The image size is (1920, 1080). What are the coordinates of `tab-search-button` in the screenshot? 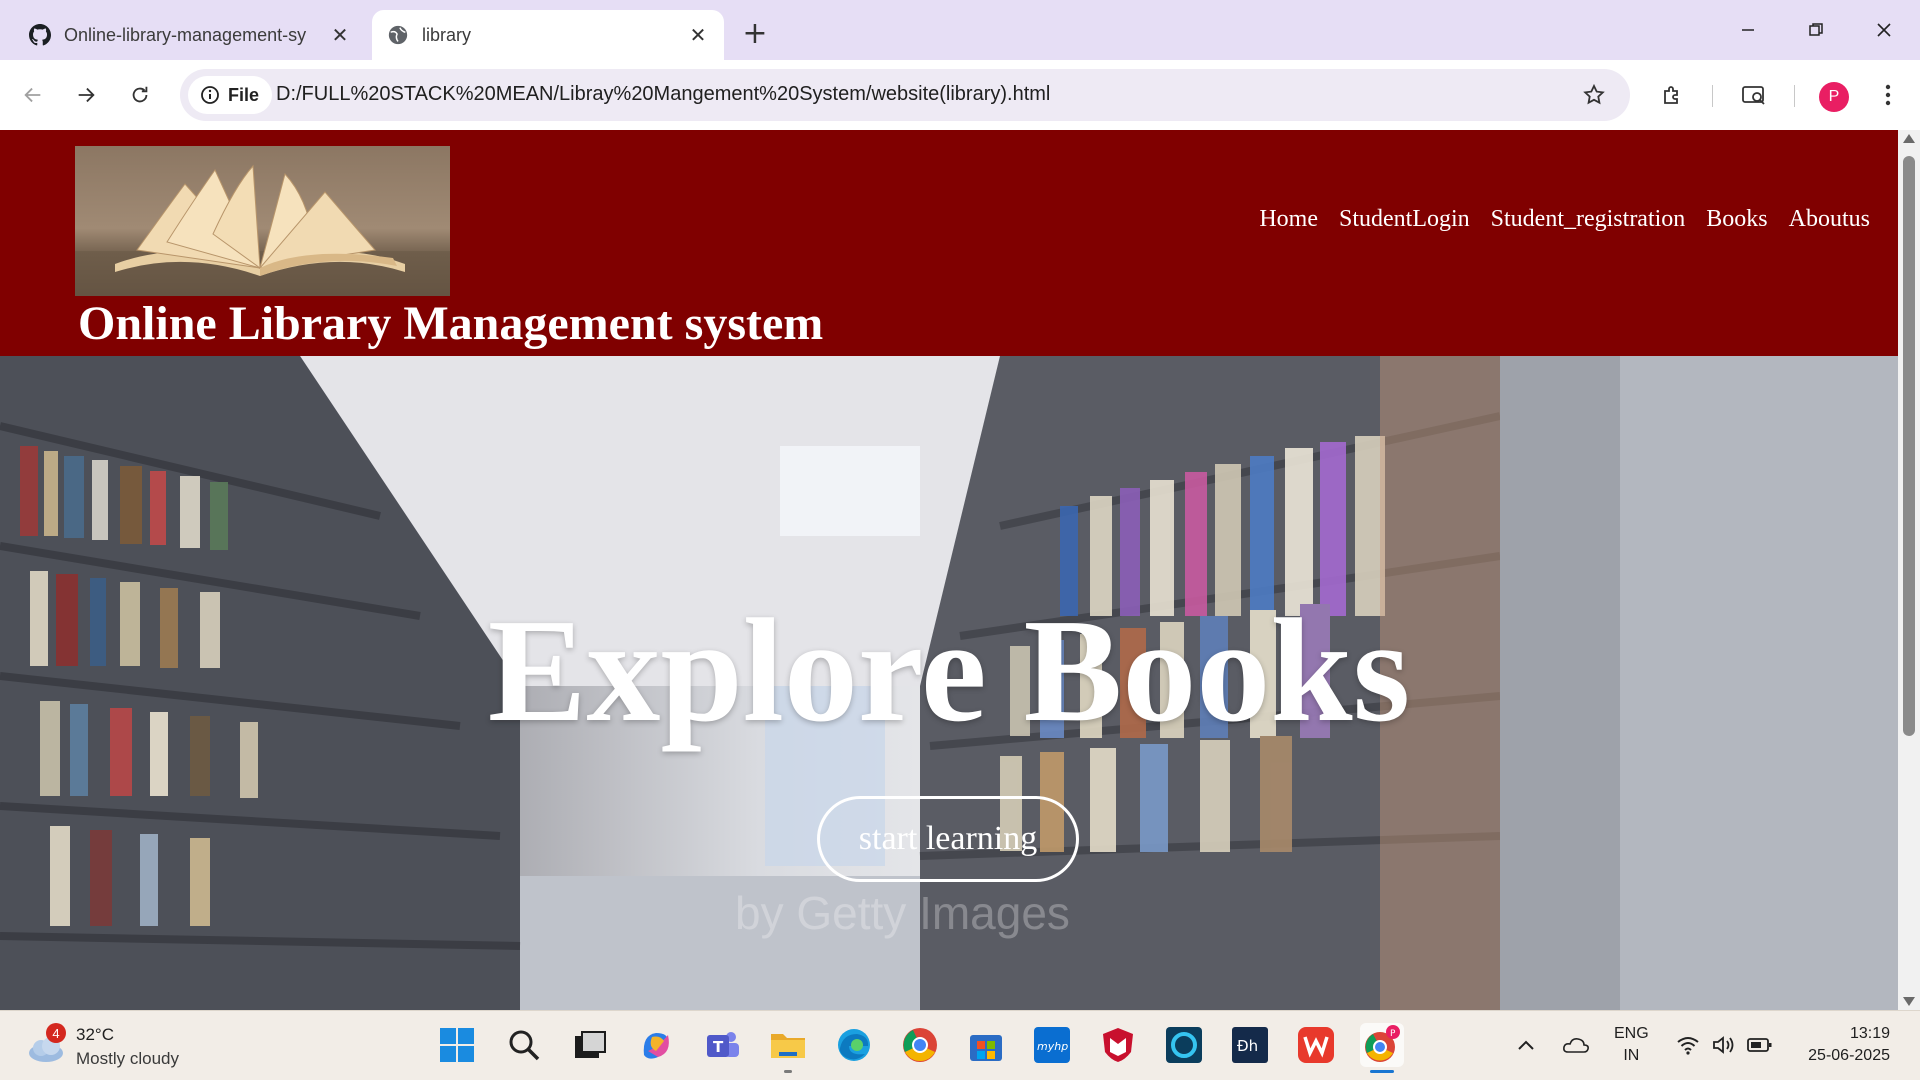 It's located at (1754, 95).